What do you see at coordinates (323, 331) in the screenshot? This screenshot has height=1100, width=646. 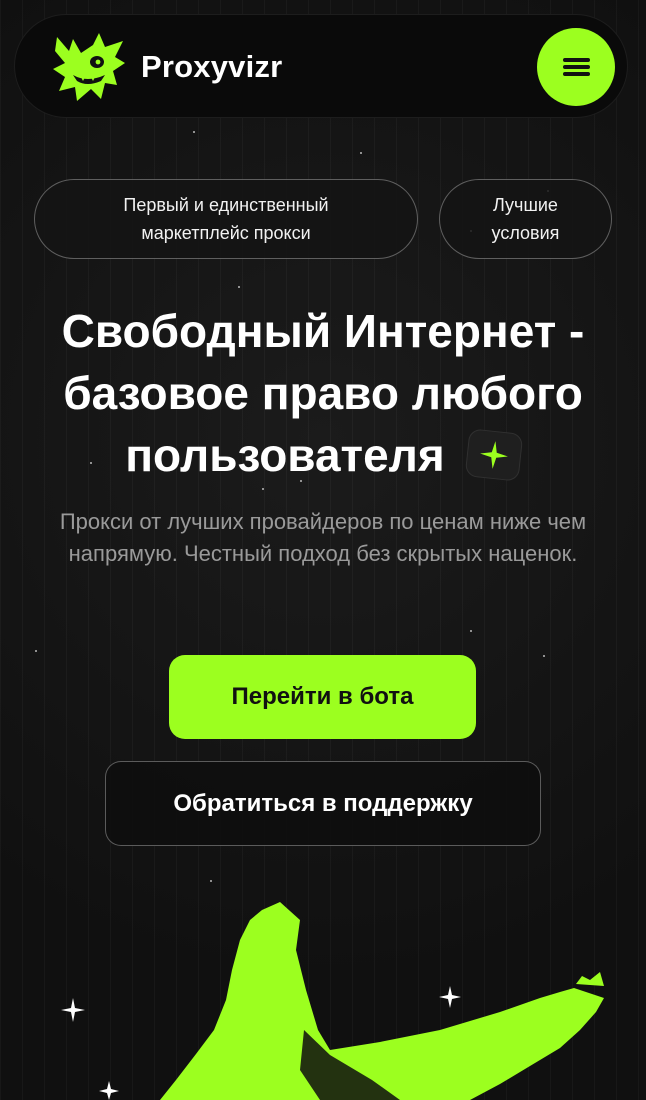 I see `headline-line: Свободный Интернет -` at bounding box center [323, 331].